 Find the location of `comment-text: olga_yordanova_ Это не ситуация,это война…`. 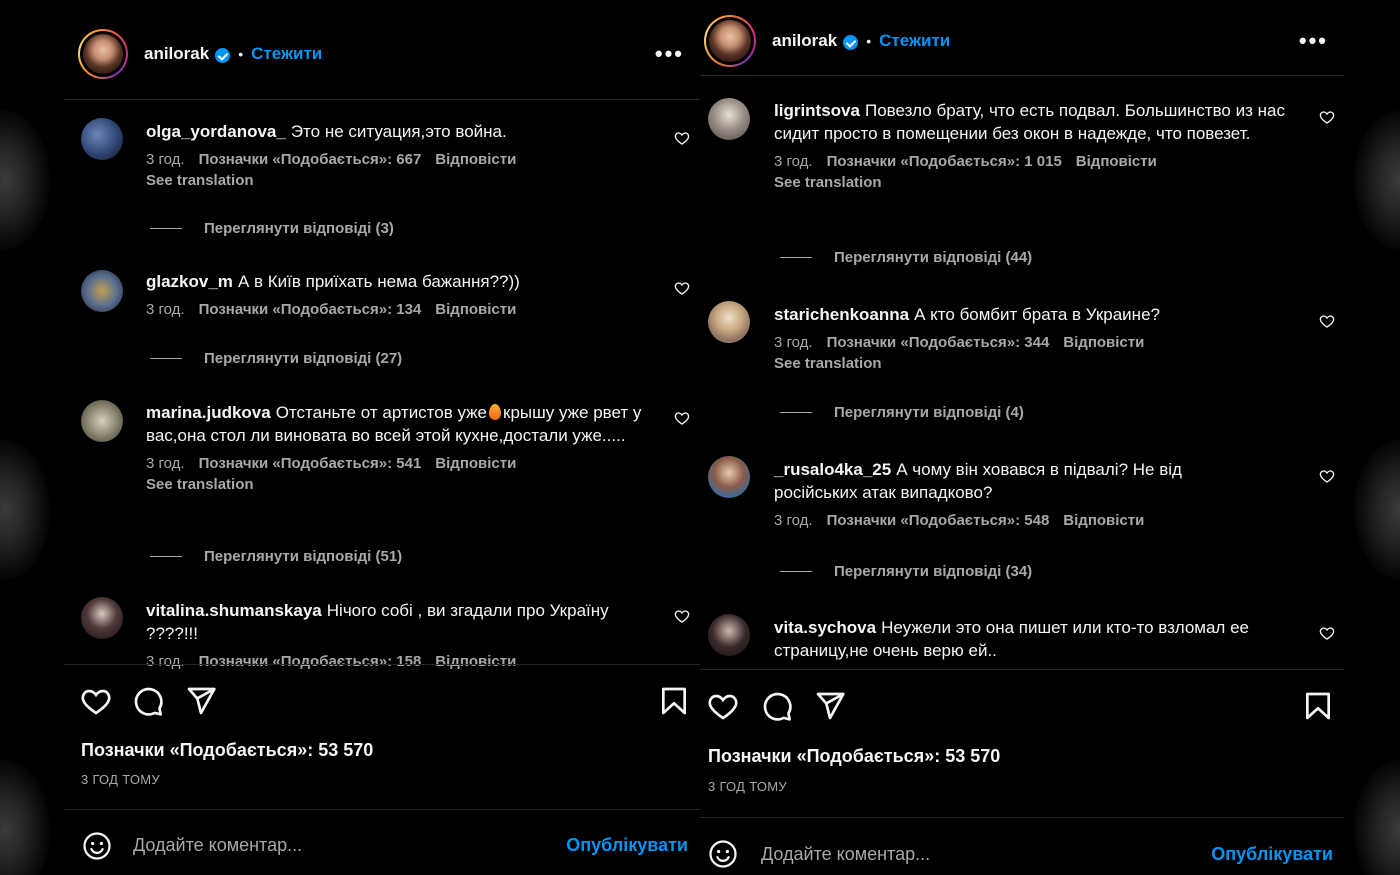

comment-text: olga_yordanova_ Это не ситуация,это война… is located at coordinates (326, 131).